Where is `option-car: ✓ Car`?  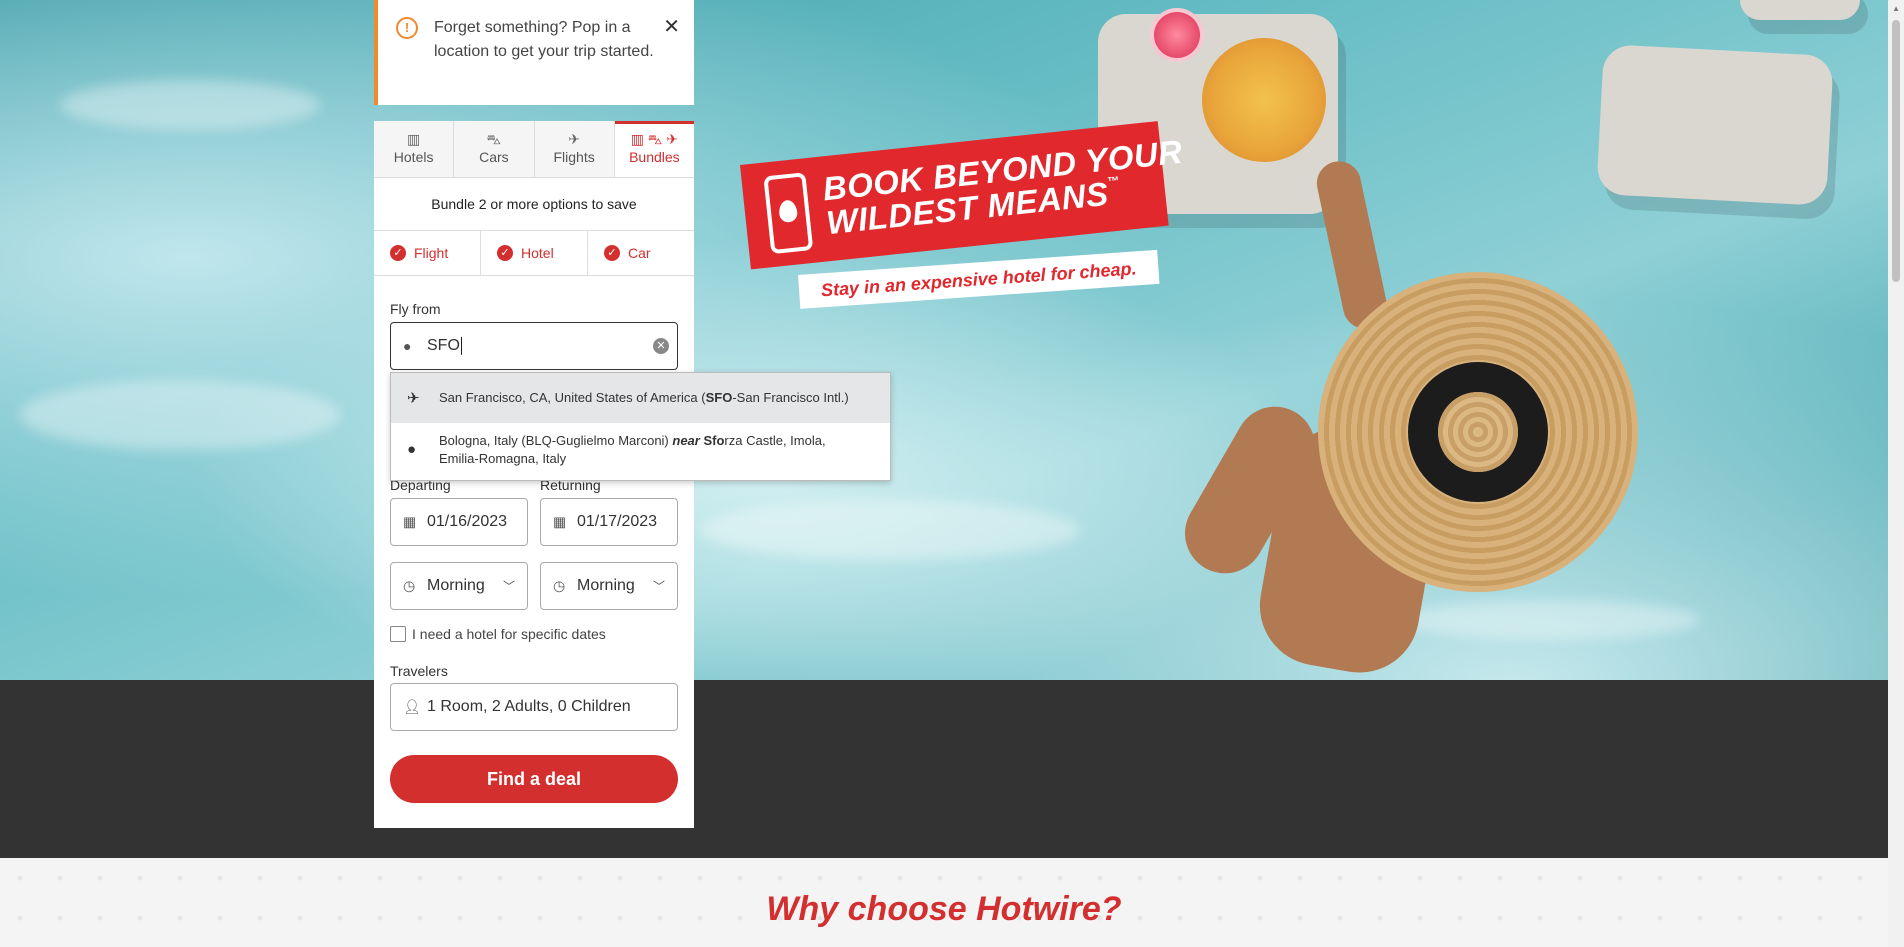
option-car: ✓ Car is located at coordinates (641, 253).